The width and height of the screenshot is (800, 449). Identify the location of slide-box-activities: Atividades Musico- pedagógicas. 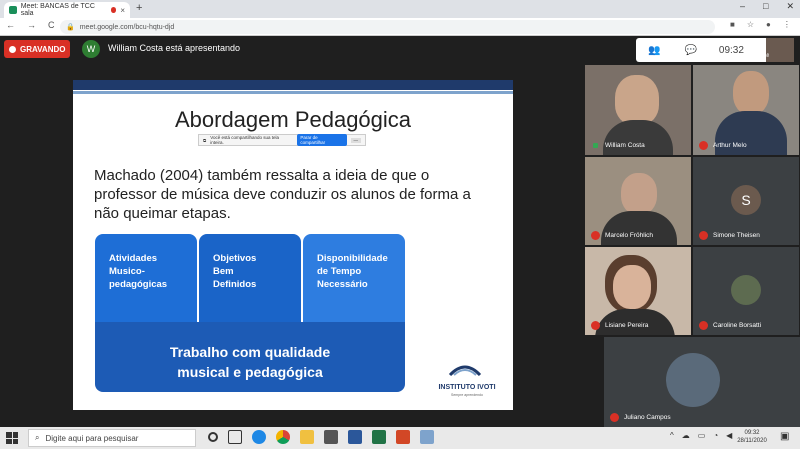
(146, 278).